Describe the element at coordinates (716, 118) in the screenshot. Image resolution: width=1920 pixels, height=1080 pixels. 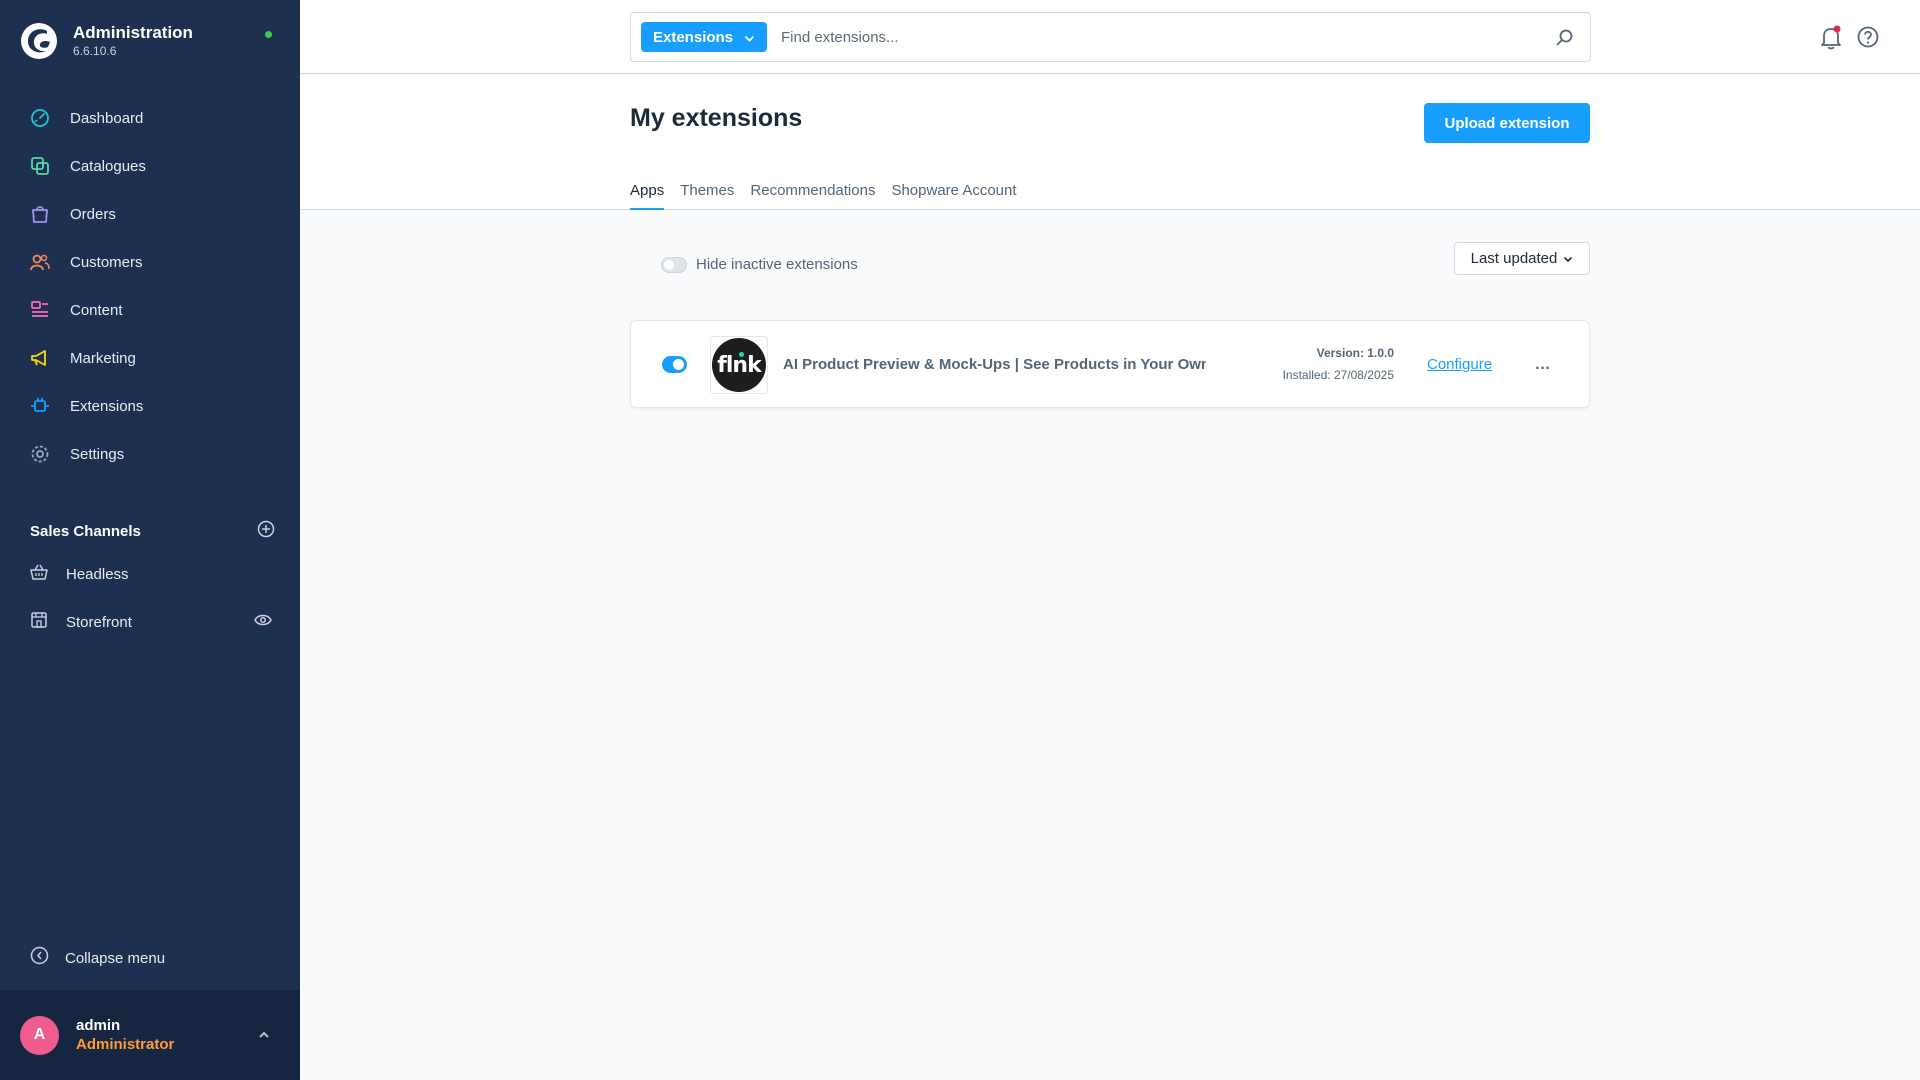
I see `page-title: My extensions` at that location.